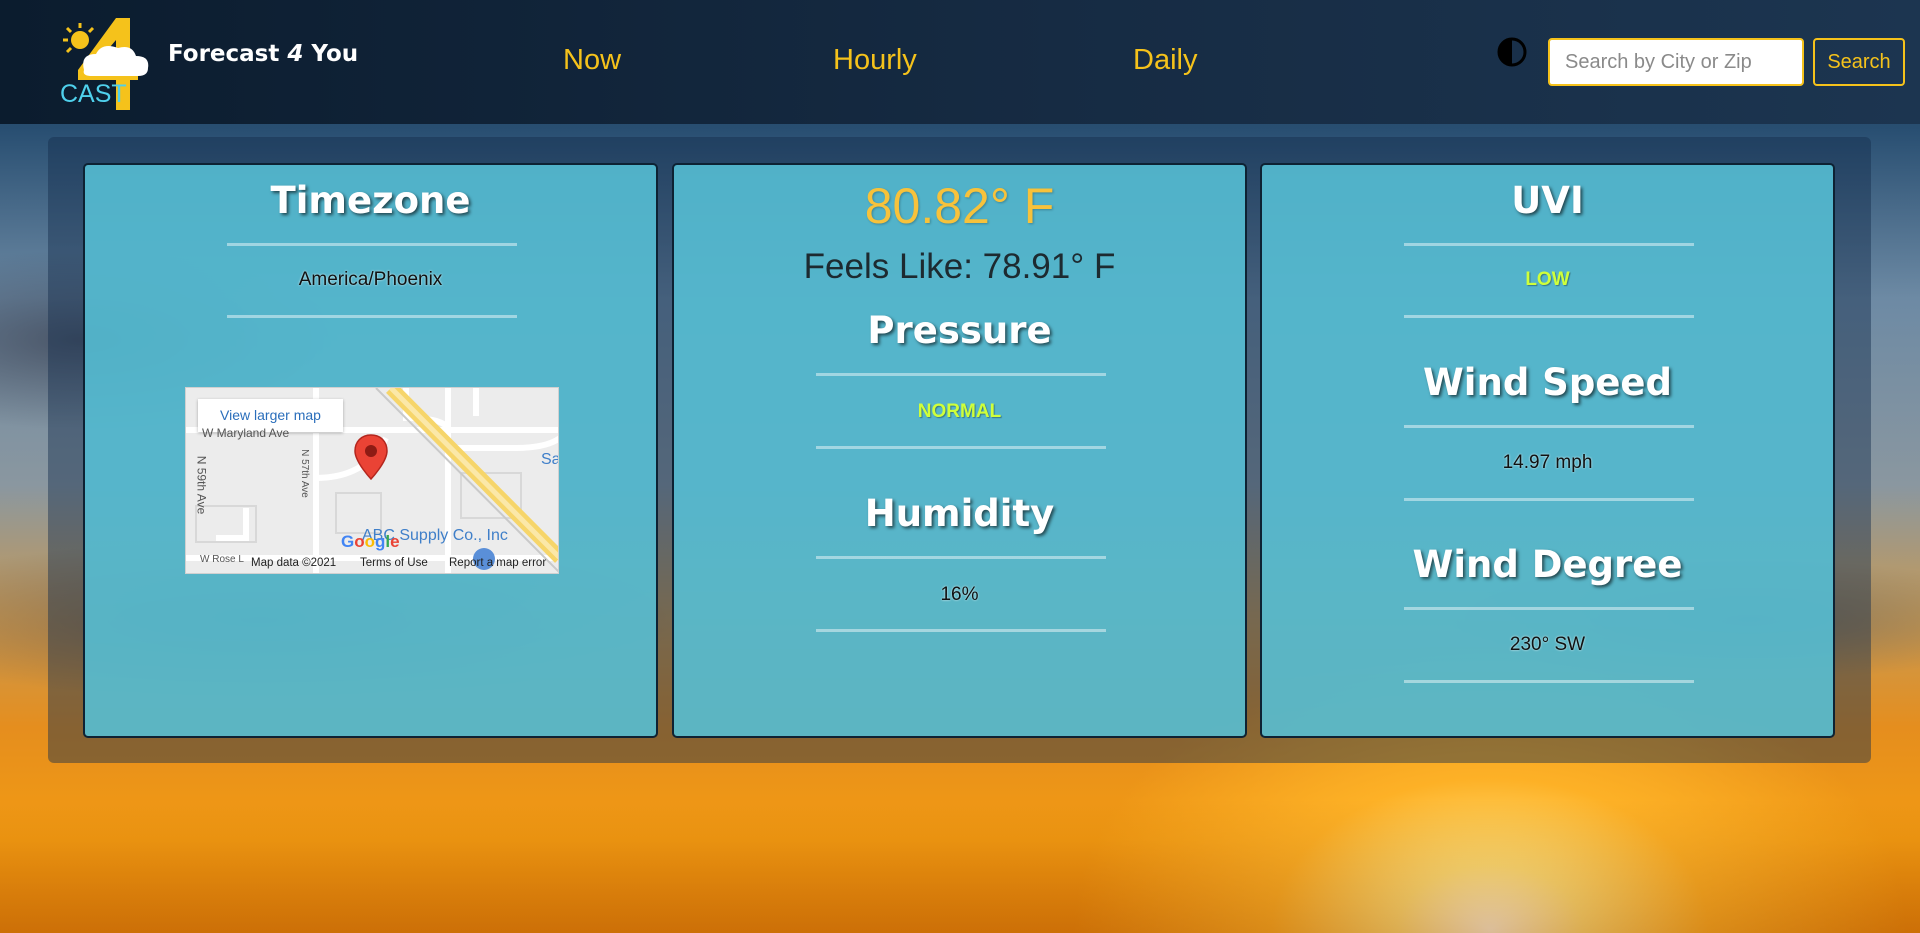 The image size is (1920, 933). I want to click on search-input, so click(1676, 62).